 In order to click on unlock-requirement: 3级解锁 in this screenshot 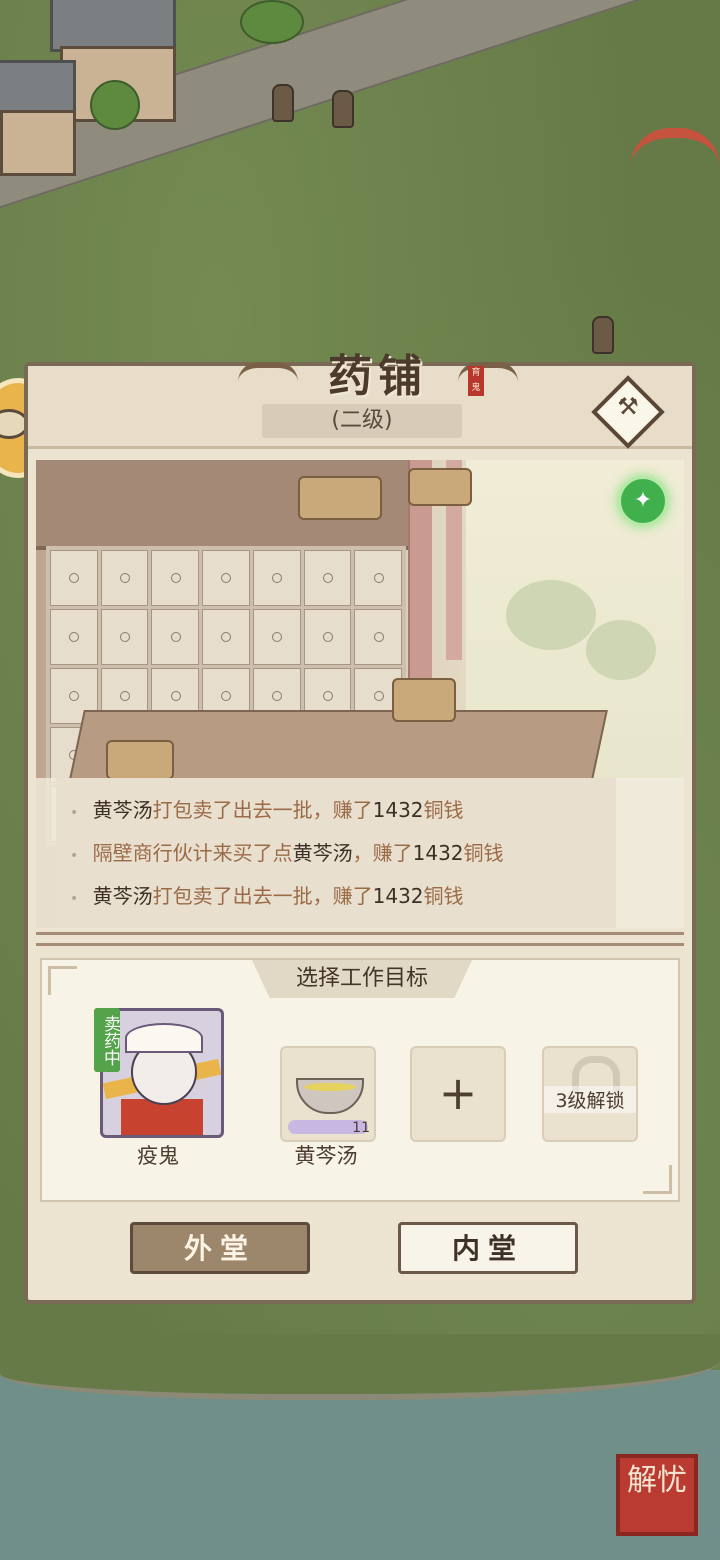, I will do `click(590, 1099)`.